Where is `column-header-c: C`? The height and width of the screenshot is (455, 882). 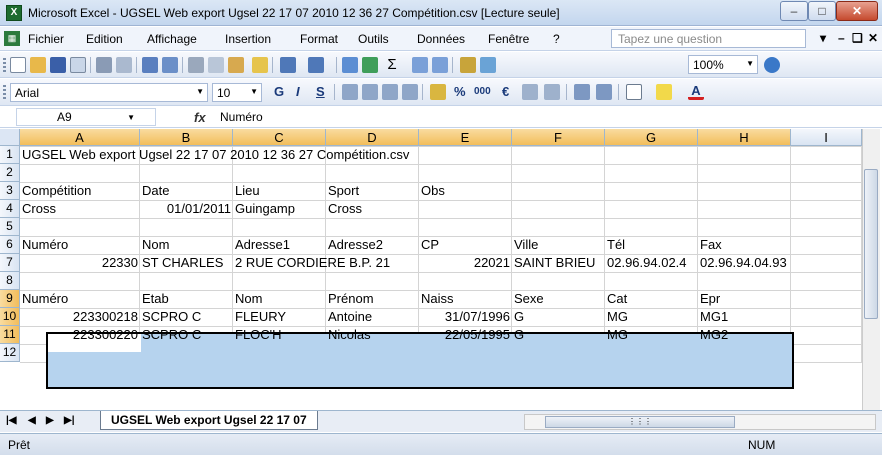 column-header-c: C is located at coordinates (279, 137).